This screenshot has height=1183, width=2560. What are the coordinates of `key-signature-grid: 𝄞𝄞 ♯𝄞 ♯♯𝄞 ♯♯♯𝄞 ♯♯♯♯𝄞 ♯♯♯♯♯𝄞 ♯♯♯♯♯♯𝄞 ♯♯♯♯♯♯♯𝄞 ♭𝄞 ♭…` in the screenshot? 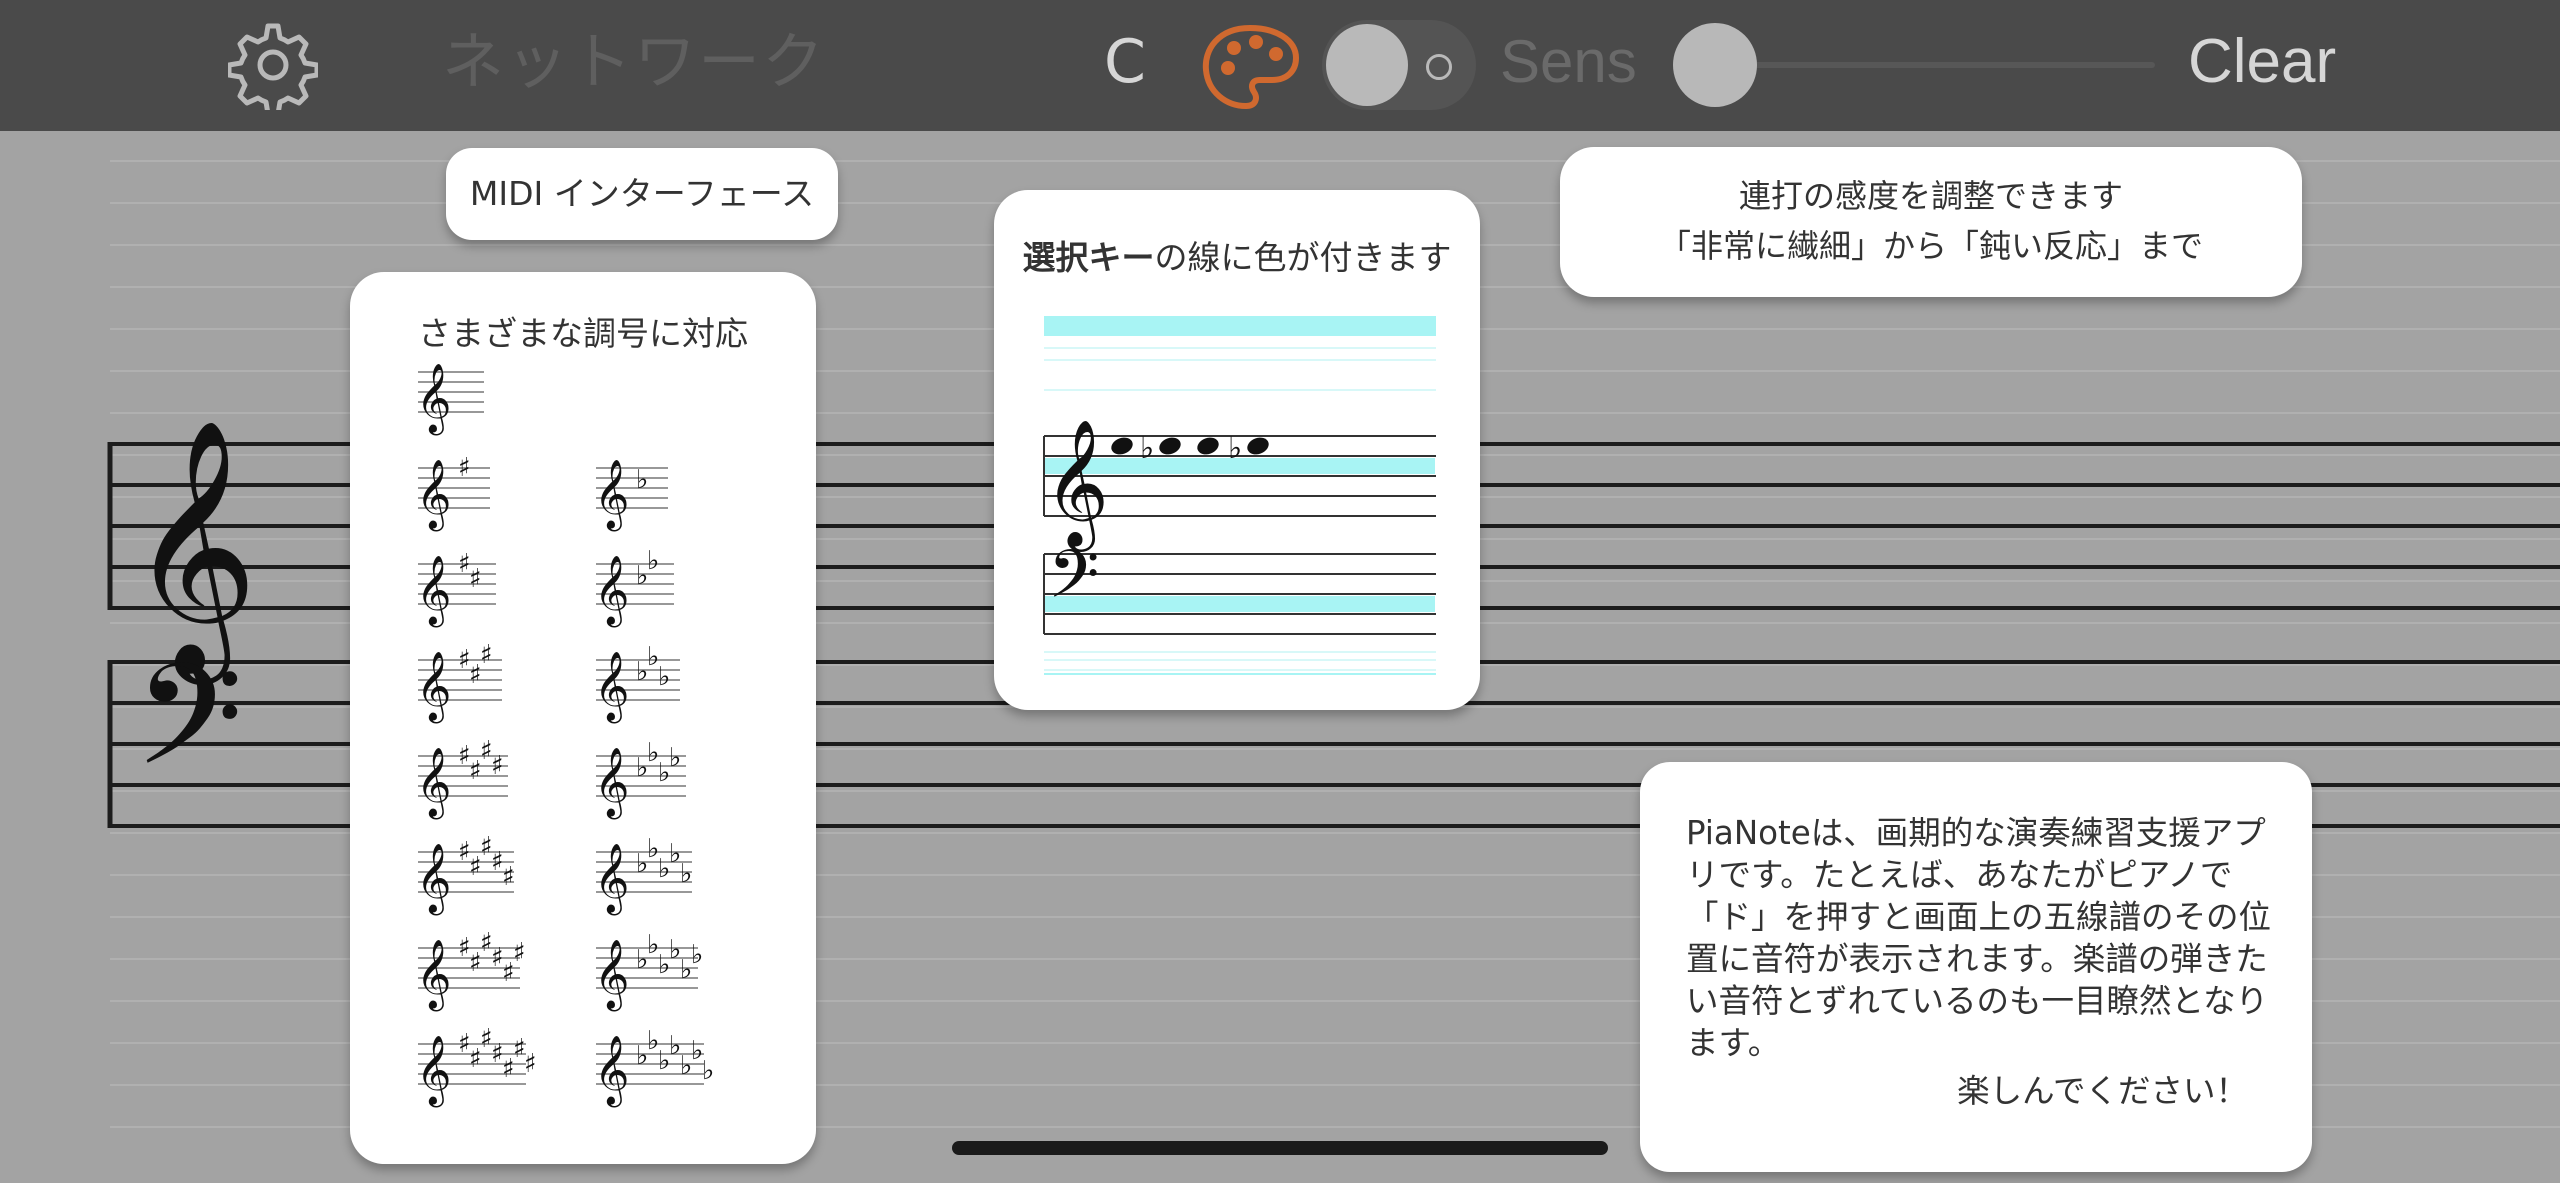 It's located at (565, 735).